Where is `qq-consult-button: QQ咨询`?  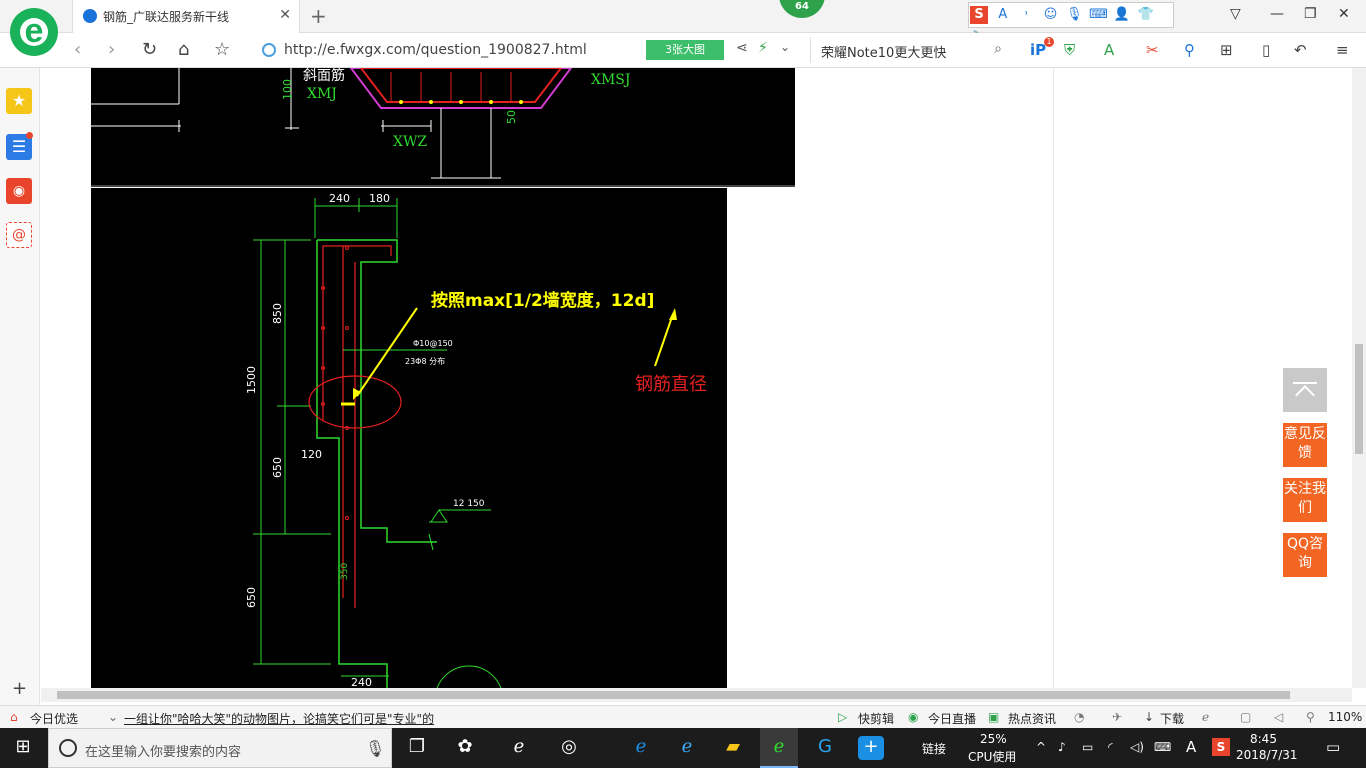 qq-consult-button: QQ咨询 is located at coordinates (1305, 555).